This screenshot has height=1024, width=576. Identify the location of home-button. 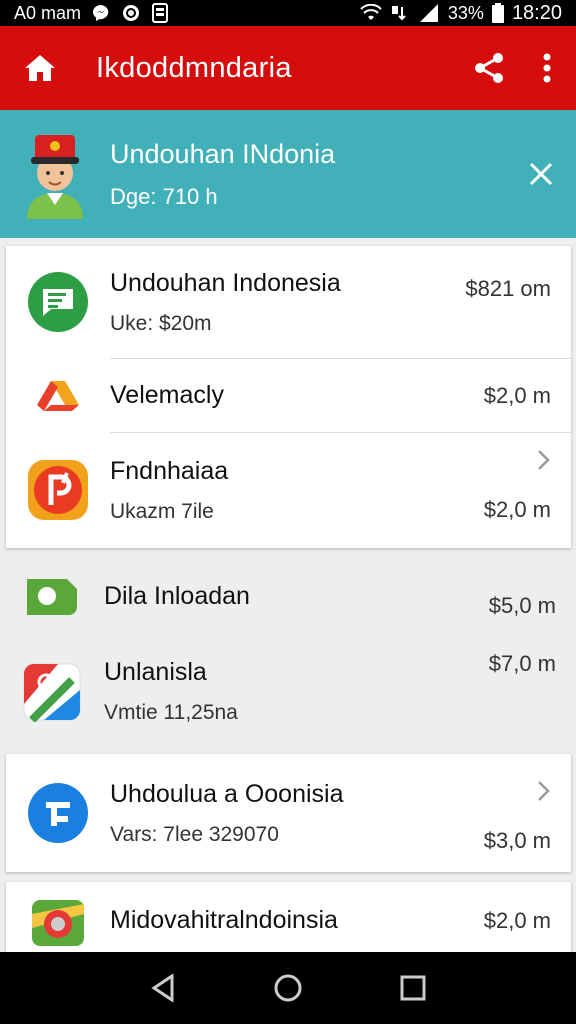
(40, 68).